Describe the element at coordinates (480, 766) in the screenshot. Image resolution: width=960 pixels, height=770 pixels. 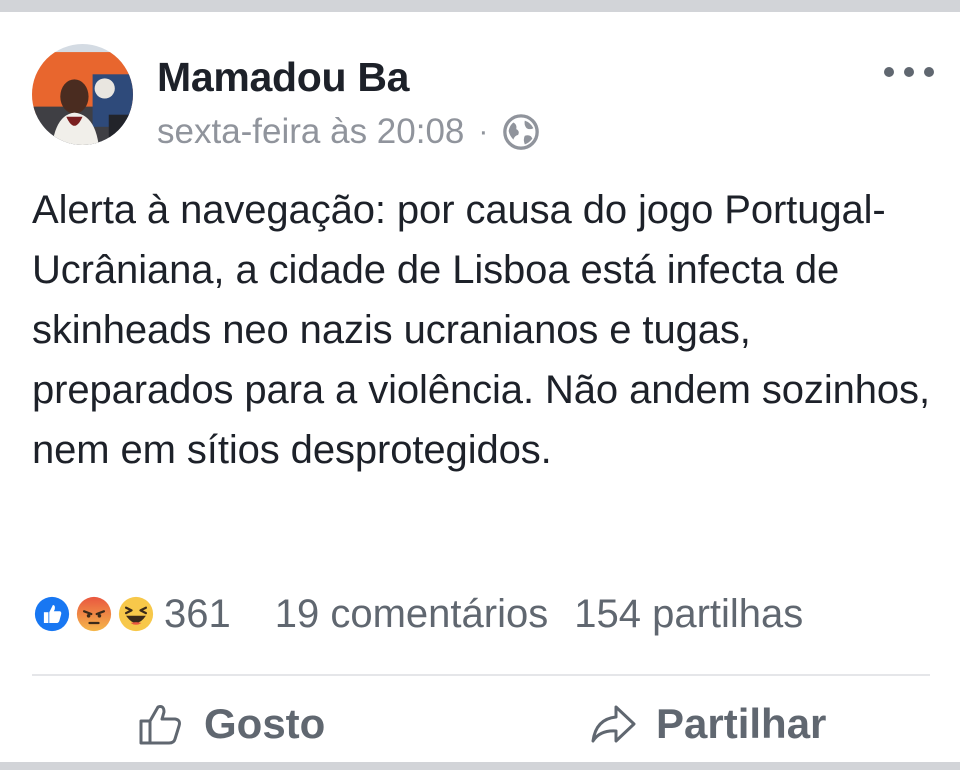
I see `feed-gap` at that location.